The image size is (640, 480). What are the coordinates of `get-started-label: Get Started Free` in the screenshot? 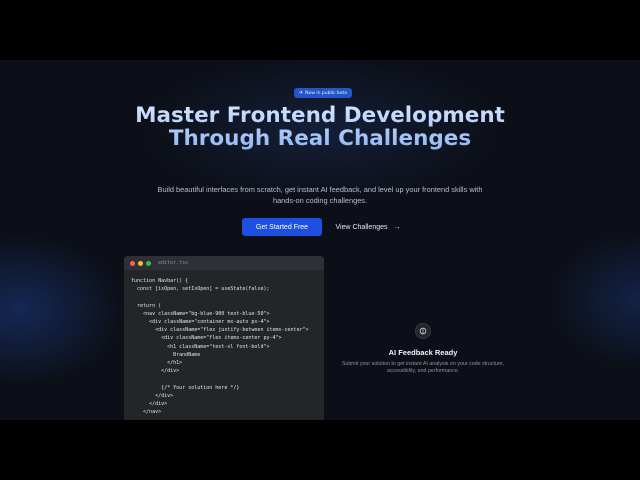 It's located at (282, 227).